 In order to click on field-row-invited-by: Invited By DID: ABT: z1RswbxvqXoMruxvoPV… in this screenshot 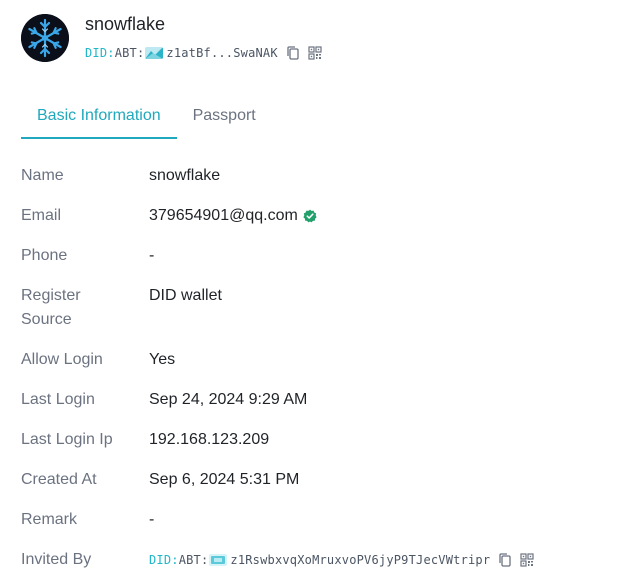, I will do `click(311, 560)`.